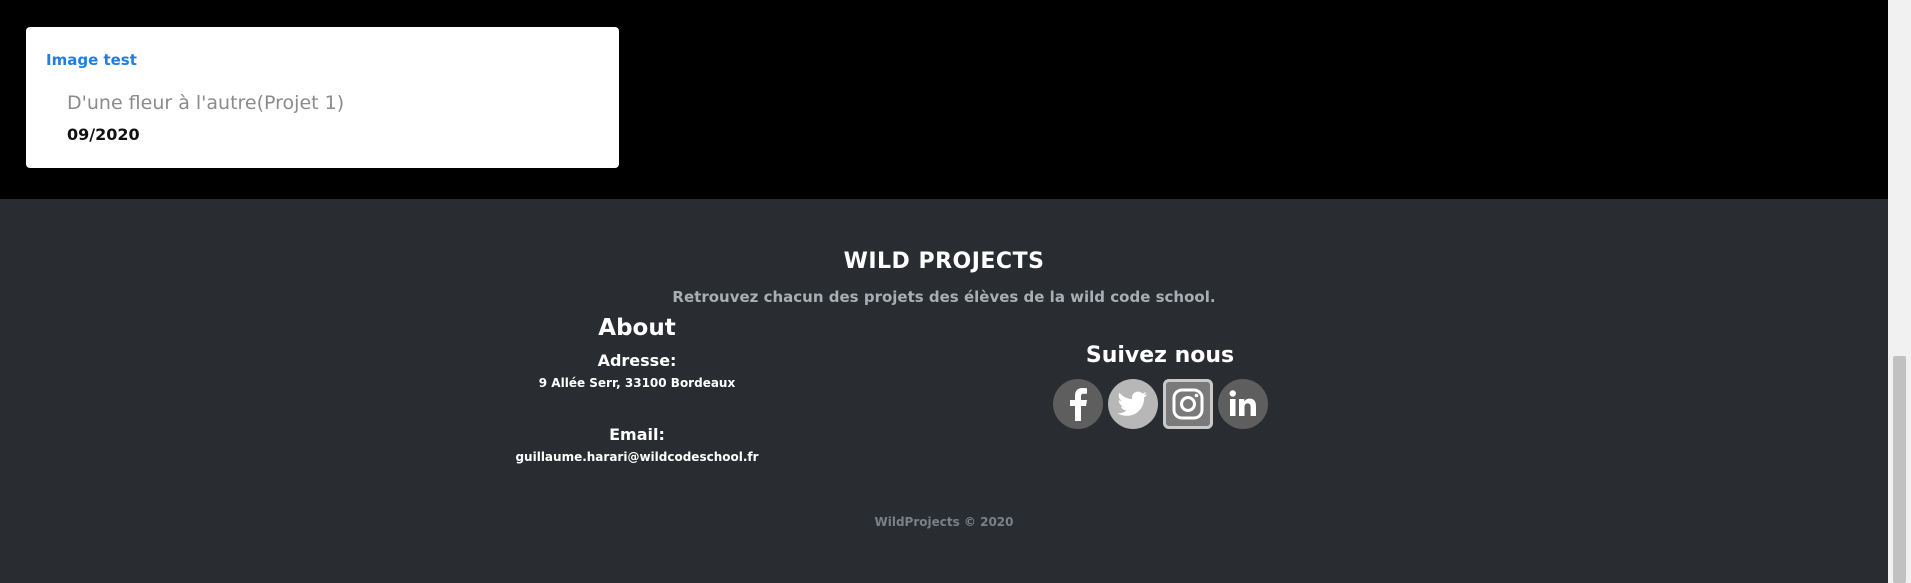  Describe the element at coordinates (103, 134) in the screenshot. I see `project-date: 09/2020` at that location.